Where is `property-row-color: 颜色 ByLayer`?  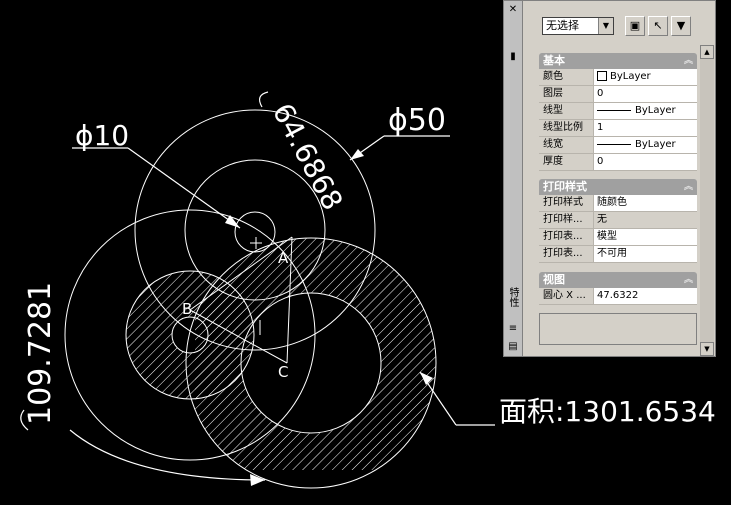
property-row-color: 颜色 ByLayer is located at coordinates (618, 77).